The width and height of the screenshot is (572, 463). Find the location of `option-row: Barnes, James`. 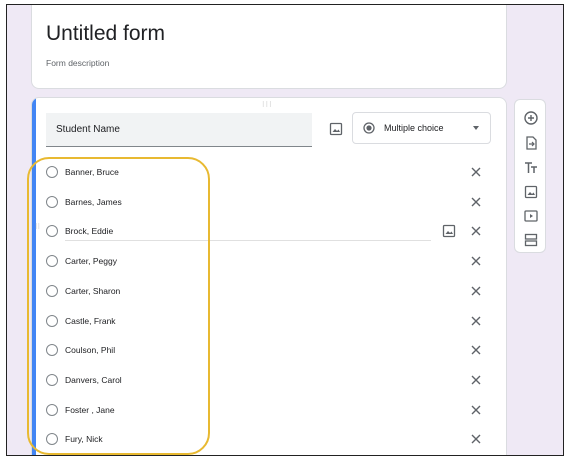

option-row: Barnes, James is located at coordinates (269, 203).